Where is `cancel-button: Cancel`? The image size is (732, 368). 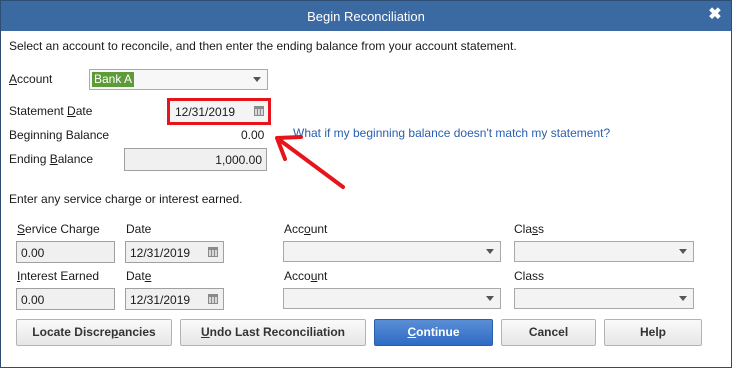 cancel-button: Cancel is located at coordinates (548, 332).